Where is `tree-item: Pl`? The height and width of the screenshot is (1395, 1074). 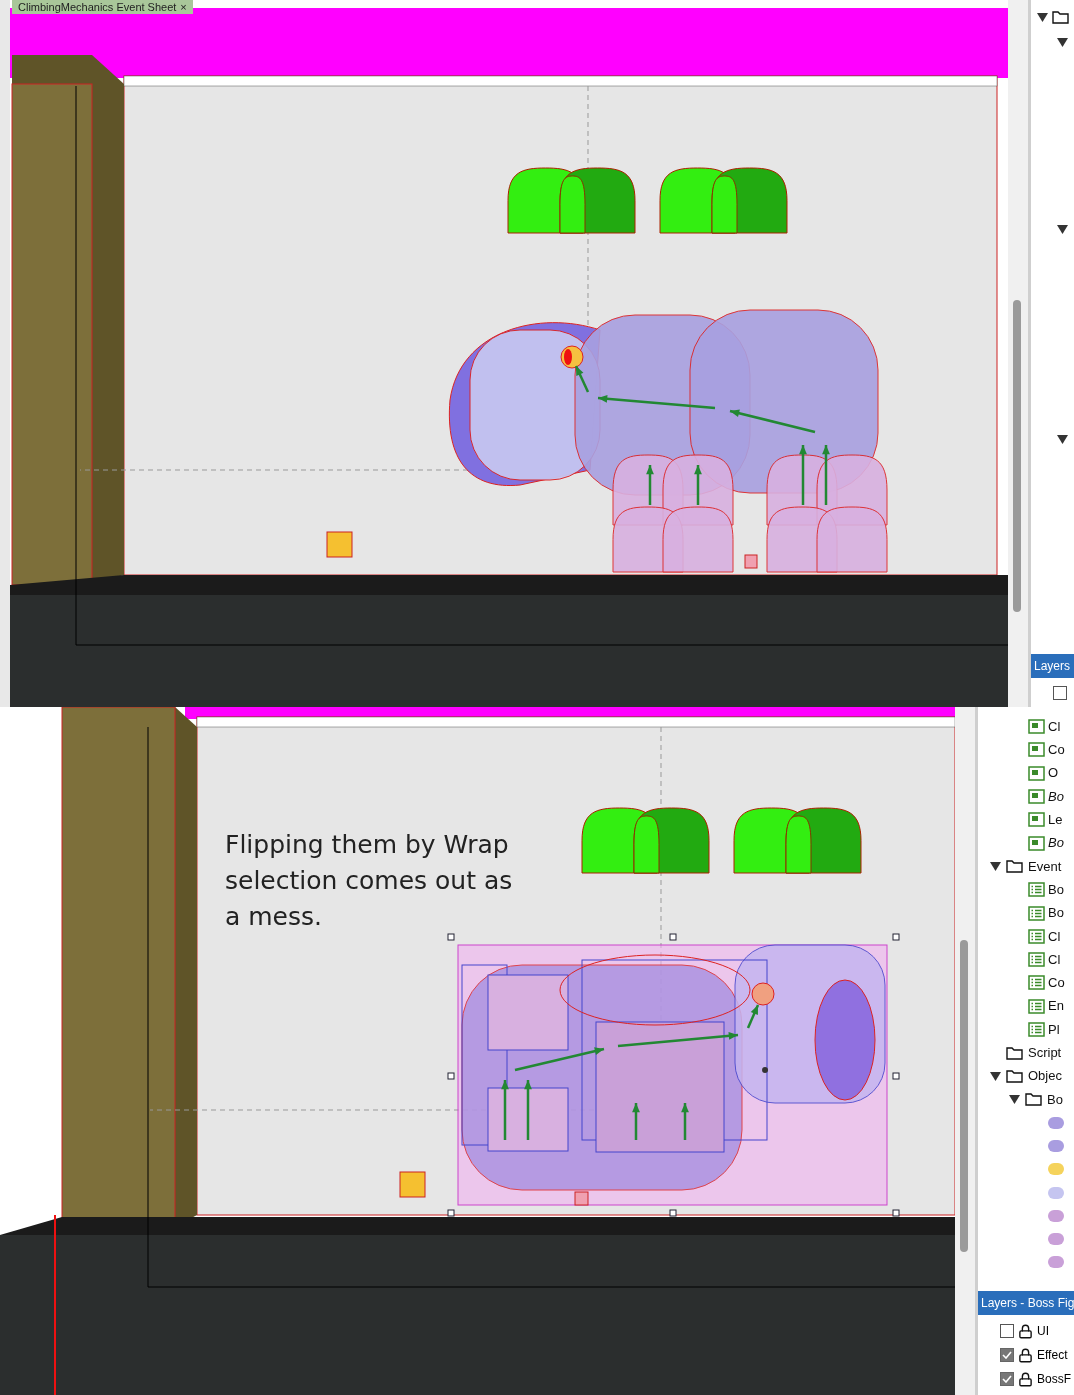 tree-item: Pl is located at coordinates (1054, 1029).